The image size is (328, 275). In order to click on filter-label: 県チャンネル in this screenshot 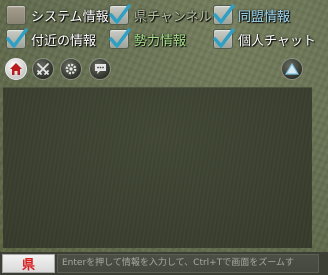, I will do `click(173, 17)`.